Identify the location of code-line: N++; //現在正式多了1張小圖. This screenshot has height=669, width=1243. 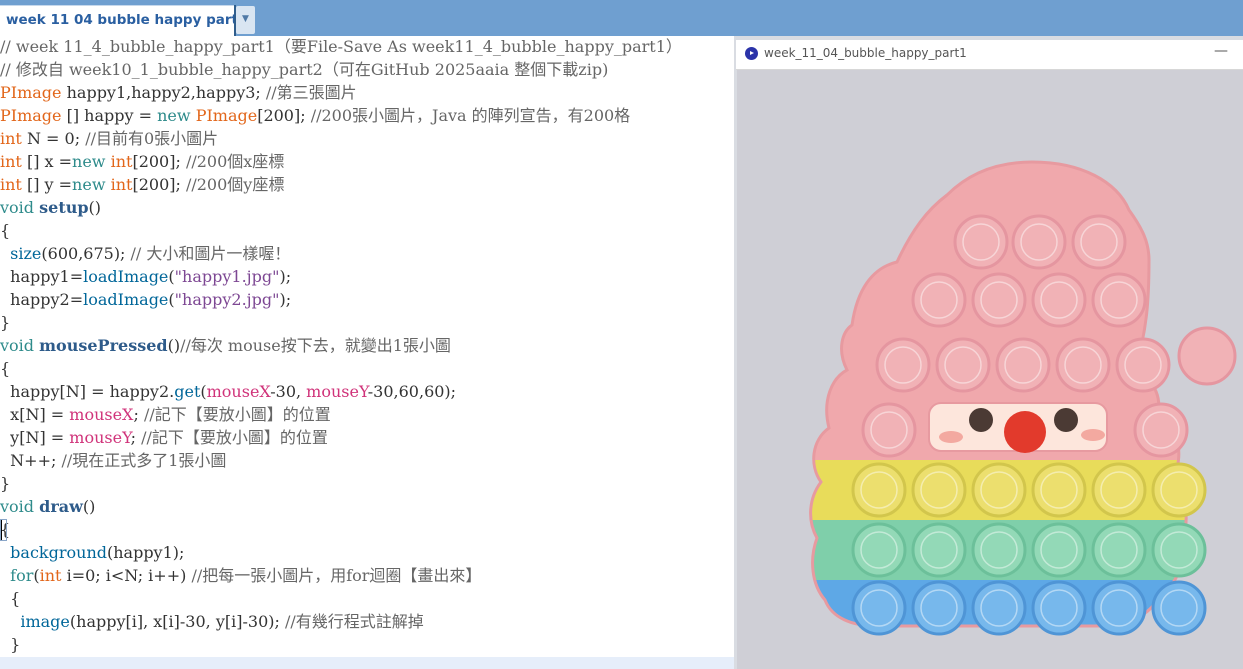
(113, 460).